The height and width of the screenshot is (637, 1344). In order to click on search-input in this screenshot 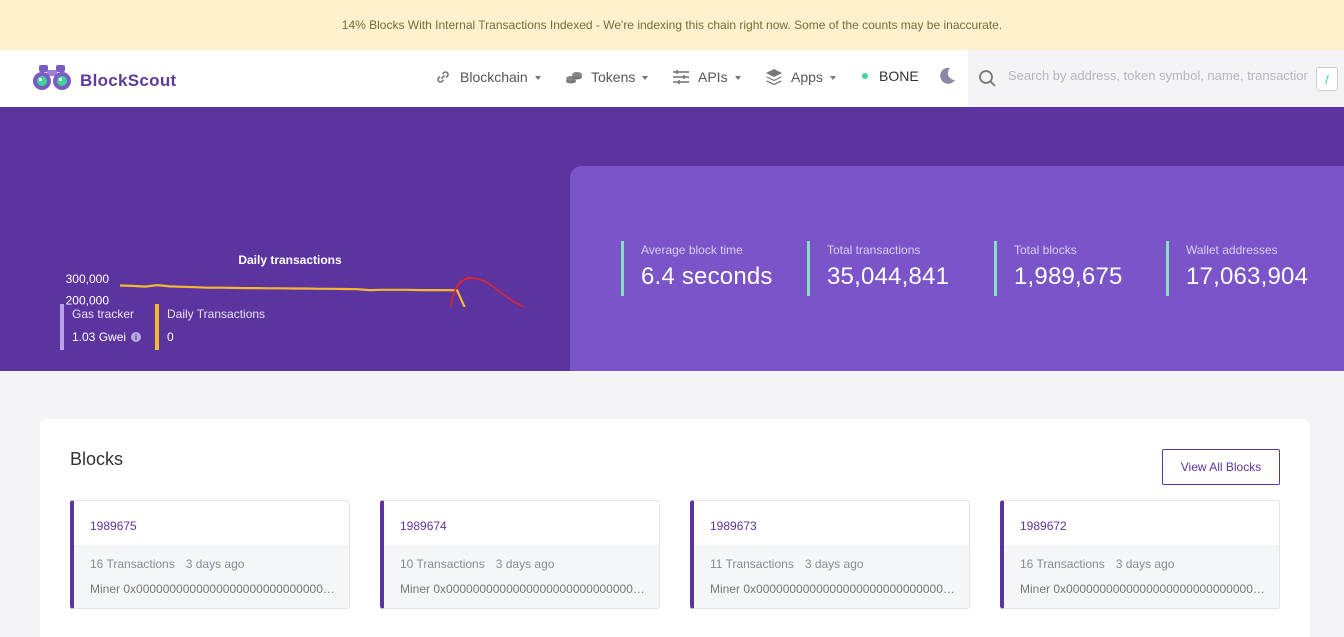, I will do `click(1158, 75)`.